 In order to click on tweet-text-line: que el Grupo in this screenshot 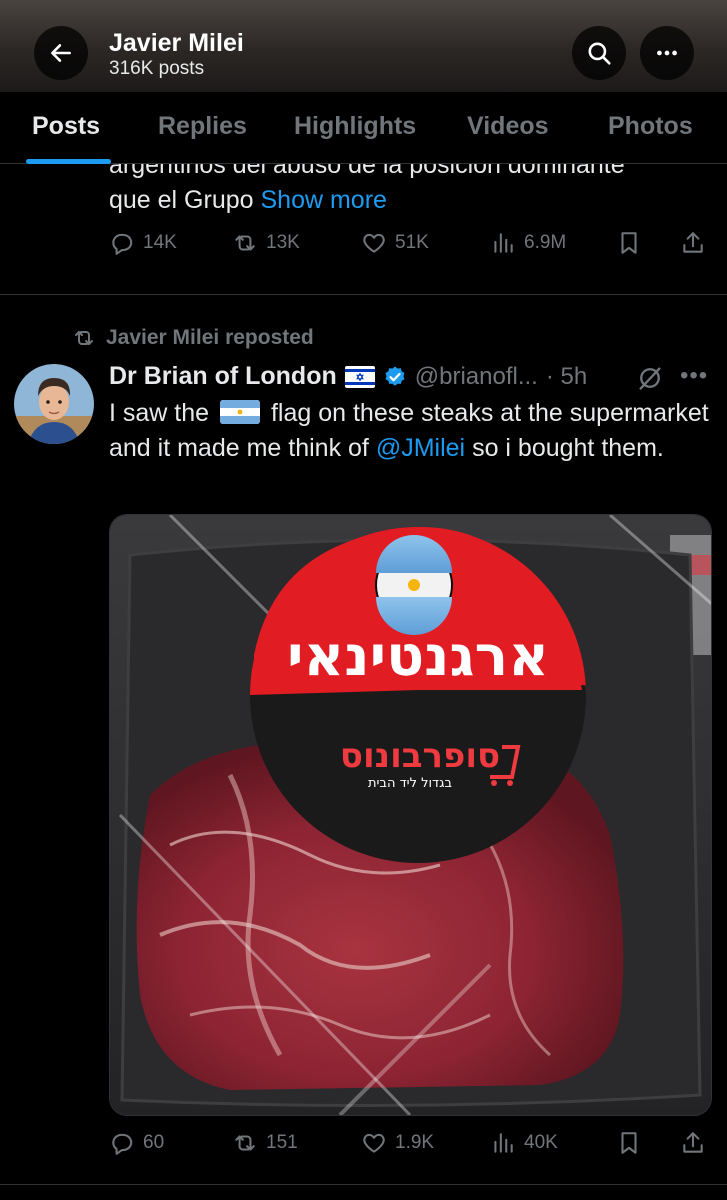, I will do `click(181, 200)`.